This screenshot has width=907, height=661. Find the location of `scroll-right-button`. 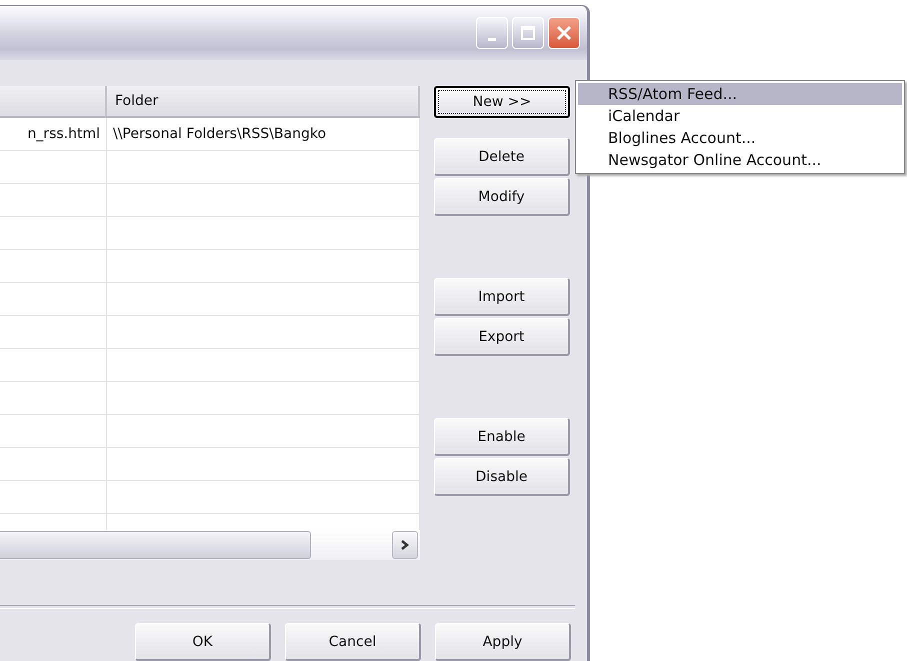

scroll-right-button is located at coordinates (405, 545).